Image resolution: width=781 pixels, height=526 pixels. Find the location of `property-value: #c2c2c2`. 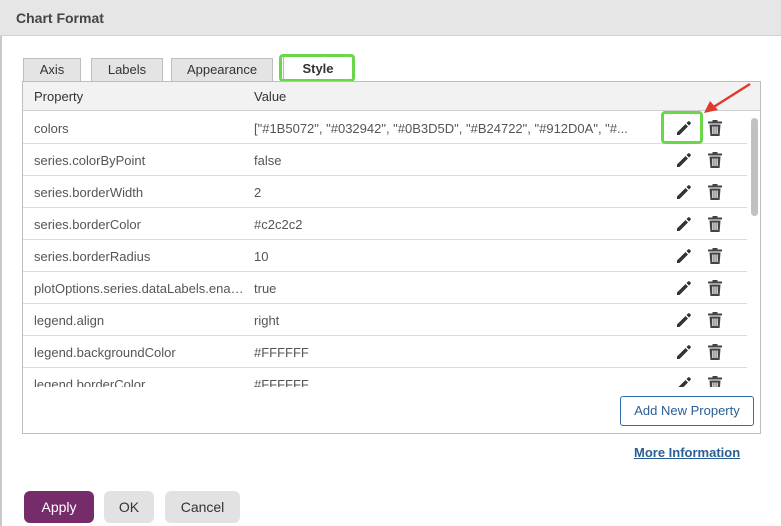

property-value: #c2c2c2 is located at coordinates (278, 224).